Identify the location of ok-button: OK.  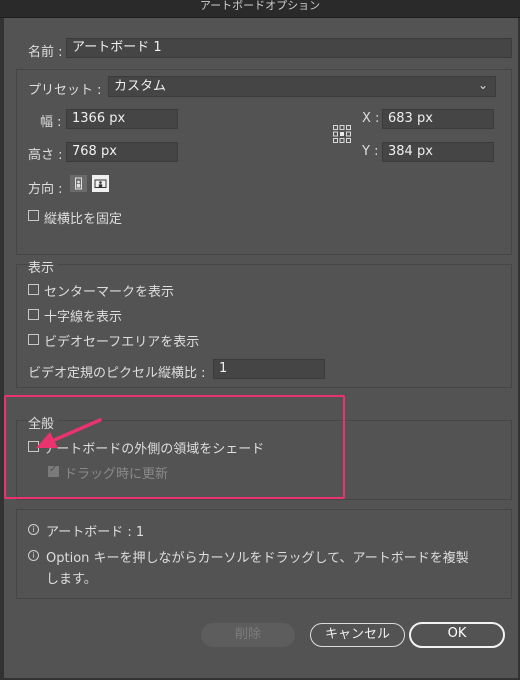
(457, 635).